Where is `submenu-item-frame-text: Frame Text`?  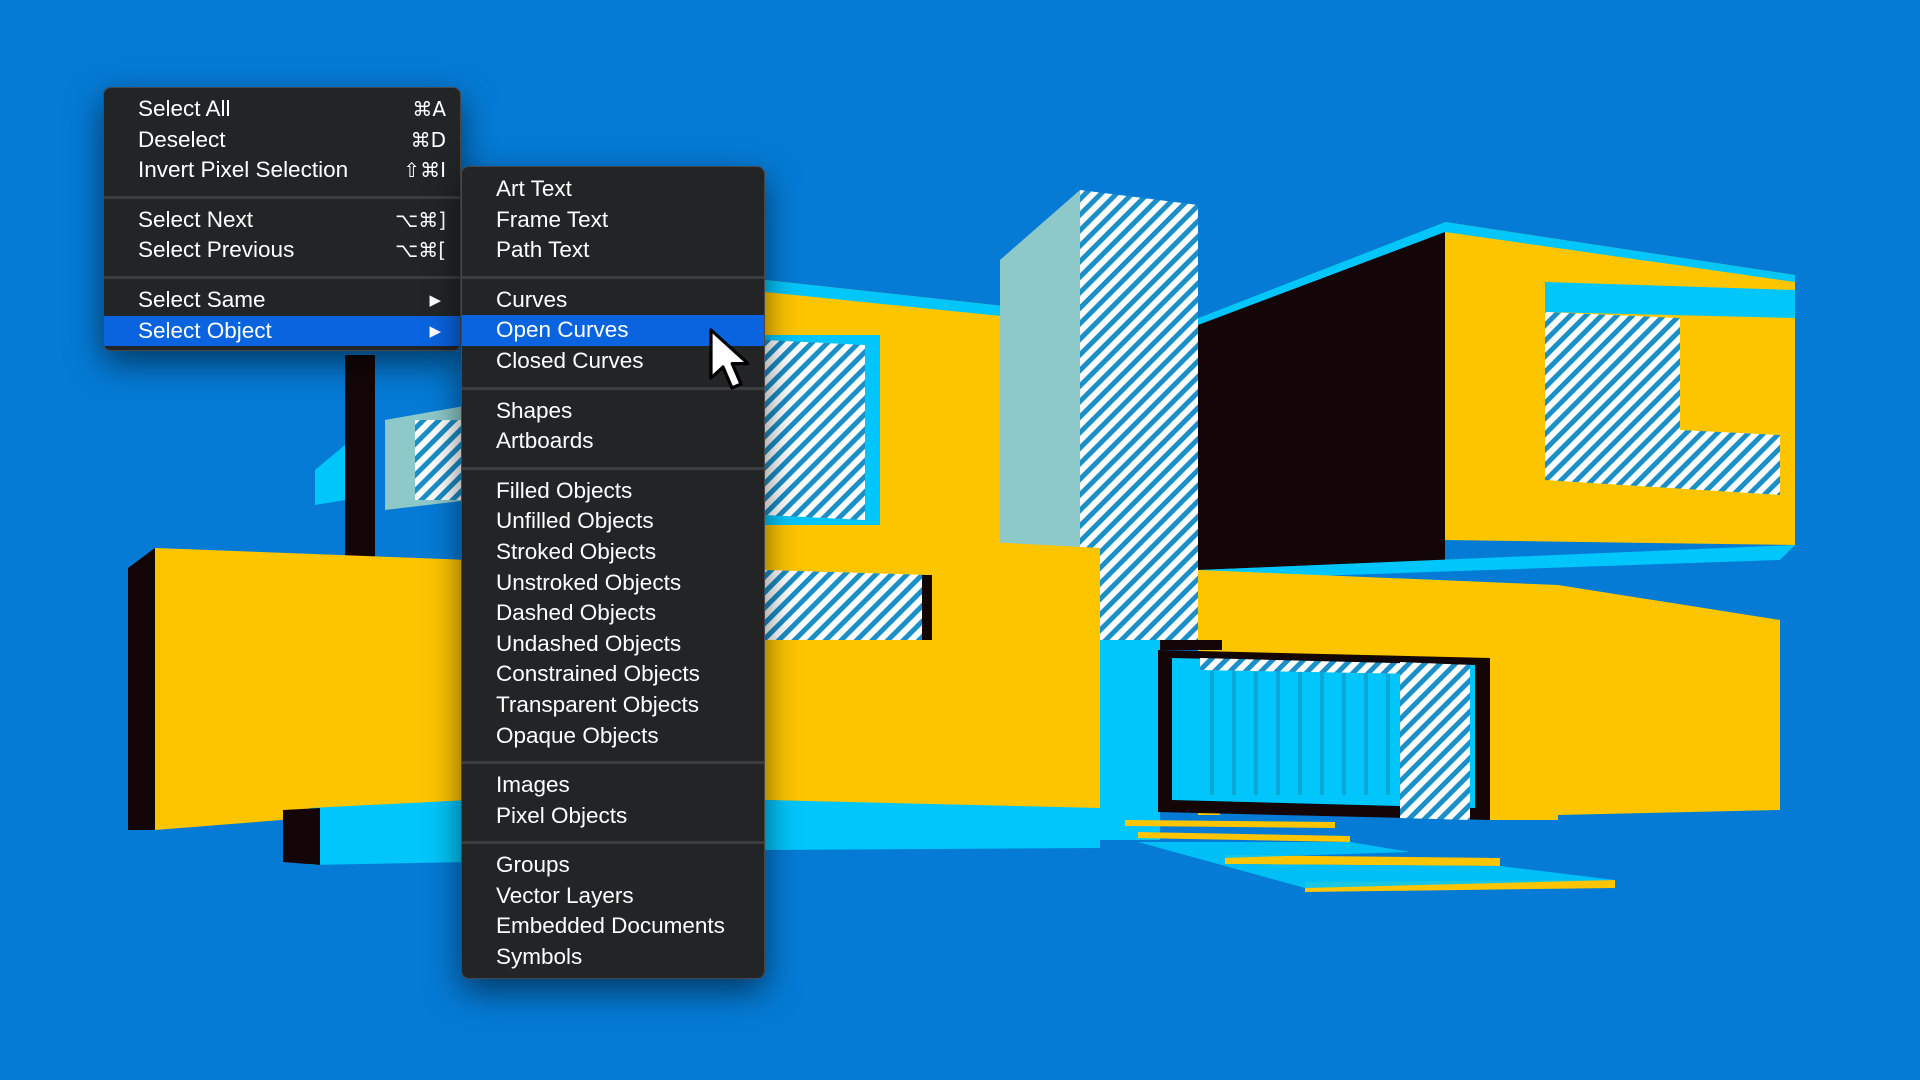 submenu-item-frame-text: Frame Text is located at coordinates (613, 220).